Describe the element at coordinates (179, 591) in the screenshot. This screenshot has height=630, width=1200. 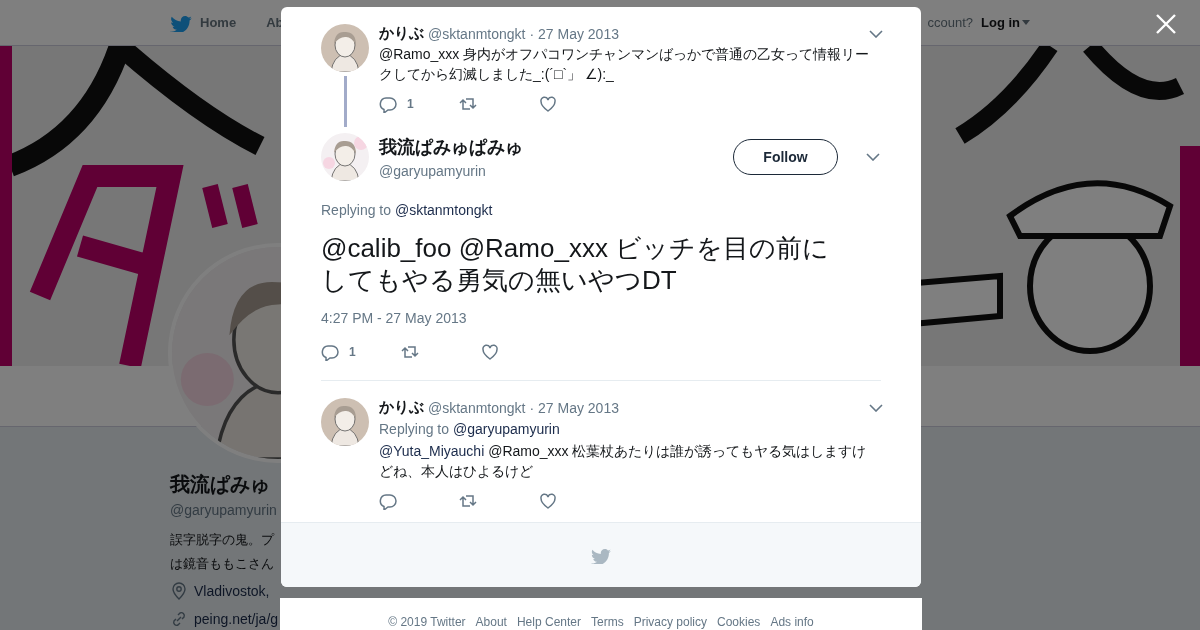
I see `location-pin-icon` at that location.